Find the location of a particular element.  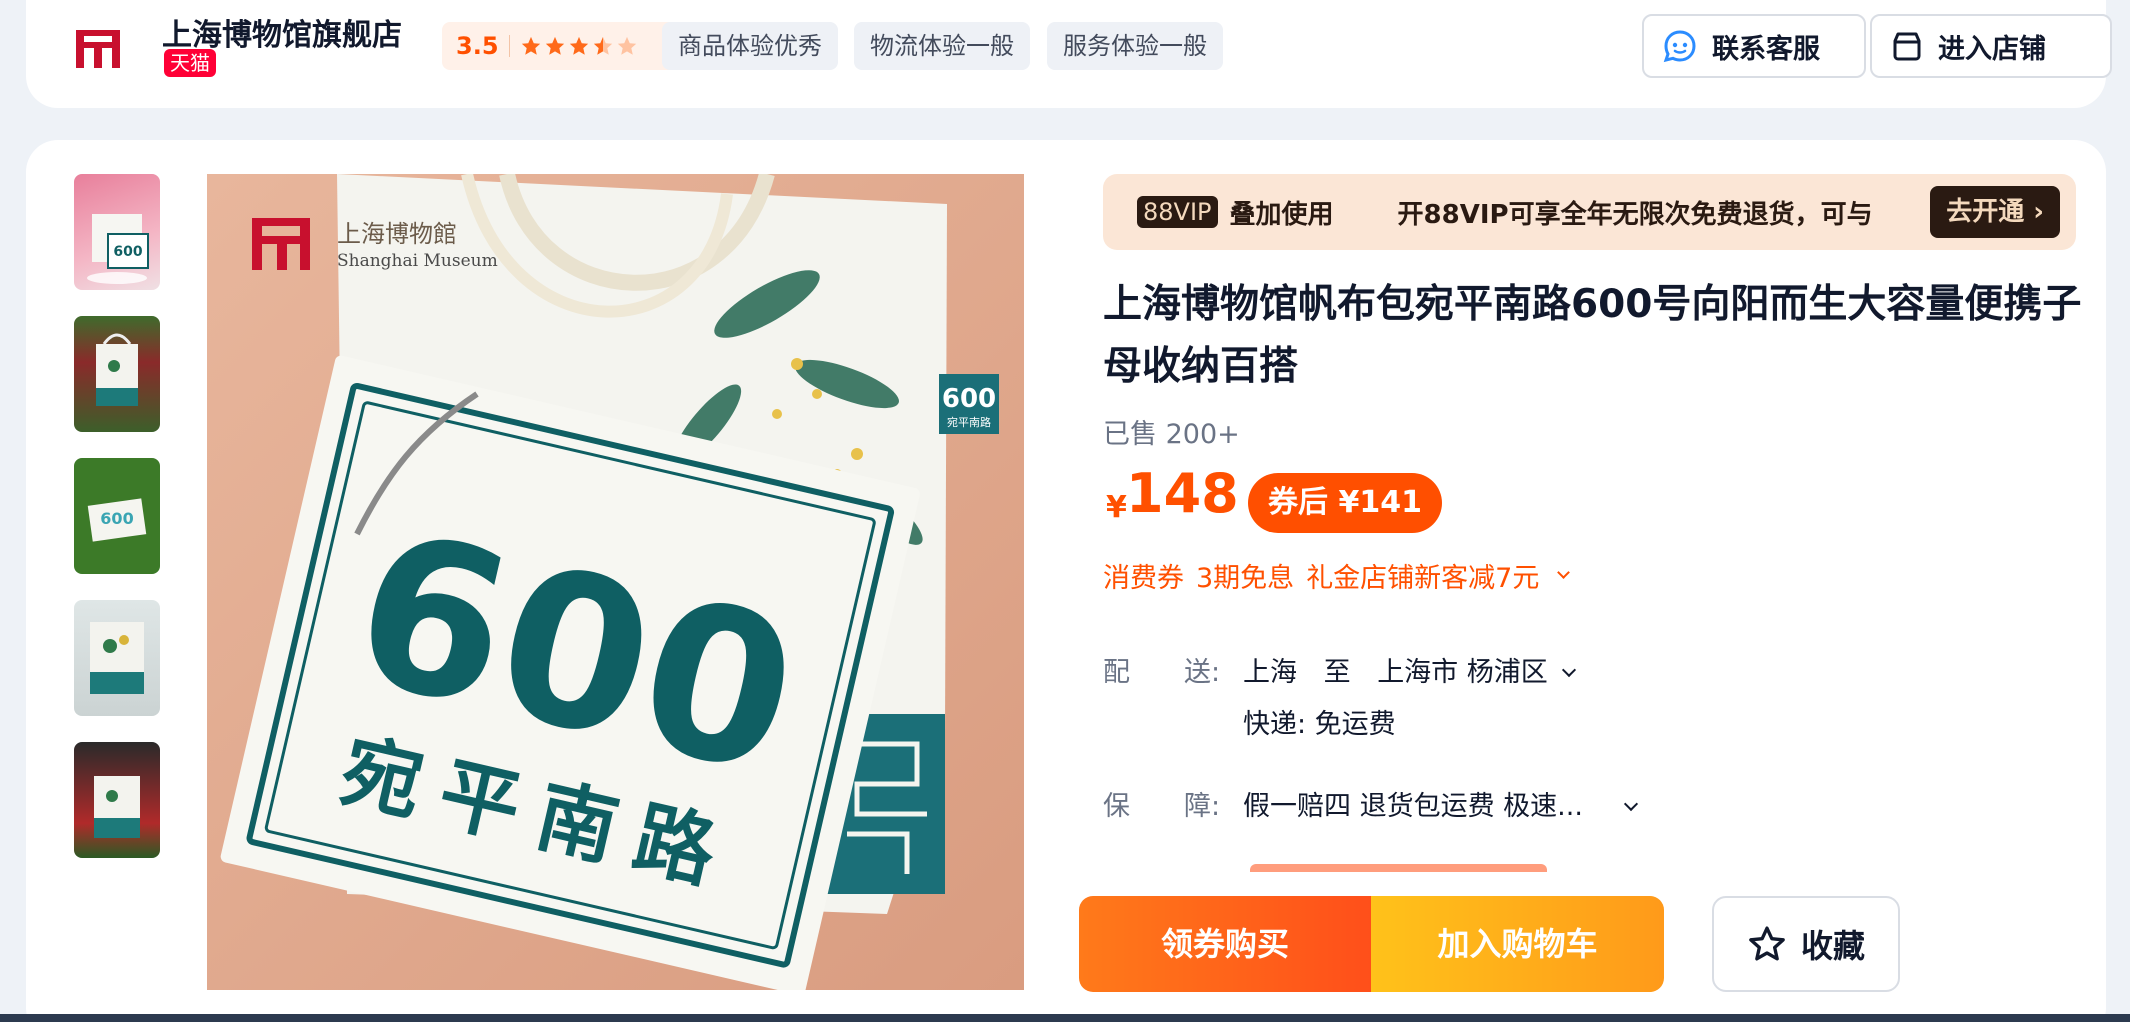

window-bottom-edge is located at coordinates (1065, 1018).